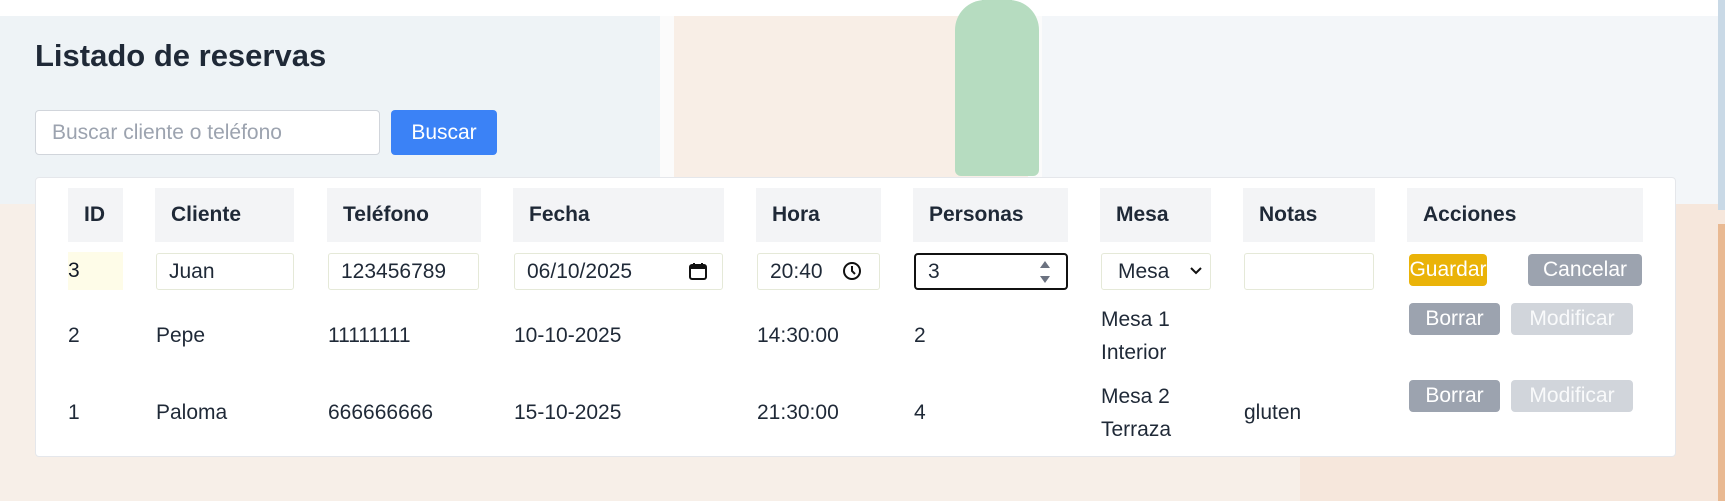 The height and width of the screenshot is (501, 1725). What do you see at coordinates (403, 271) in the screenshot?
I see `telefono-field: 123456789` at bounding box center [403, 271].